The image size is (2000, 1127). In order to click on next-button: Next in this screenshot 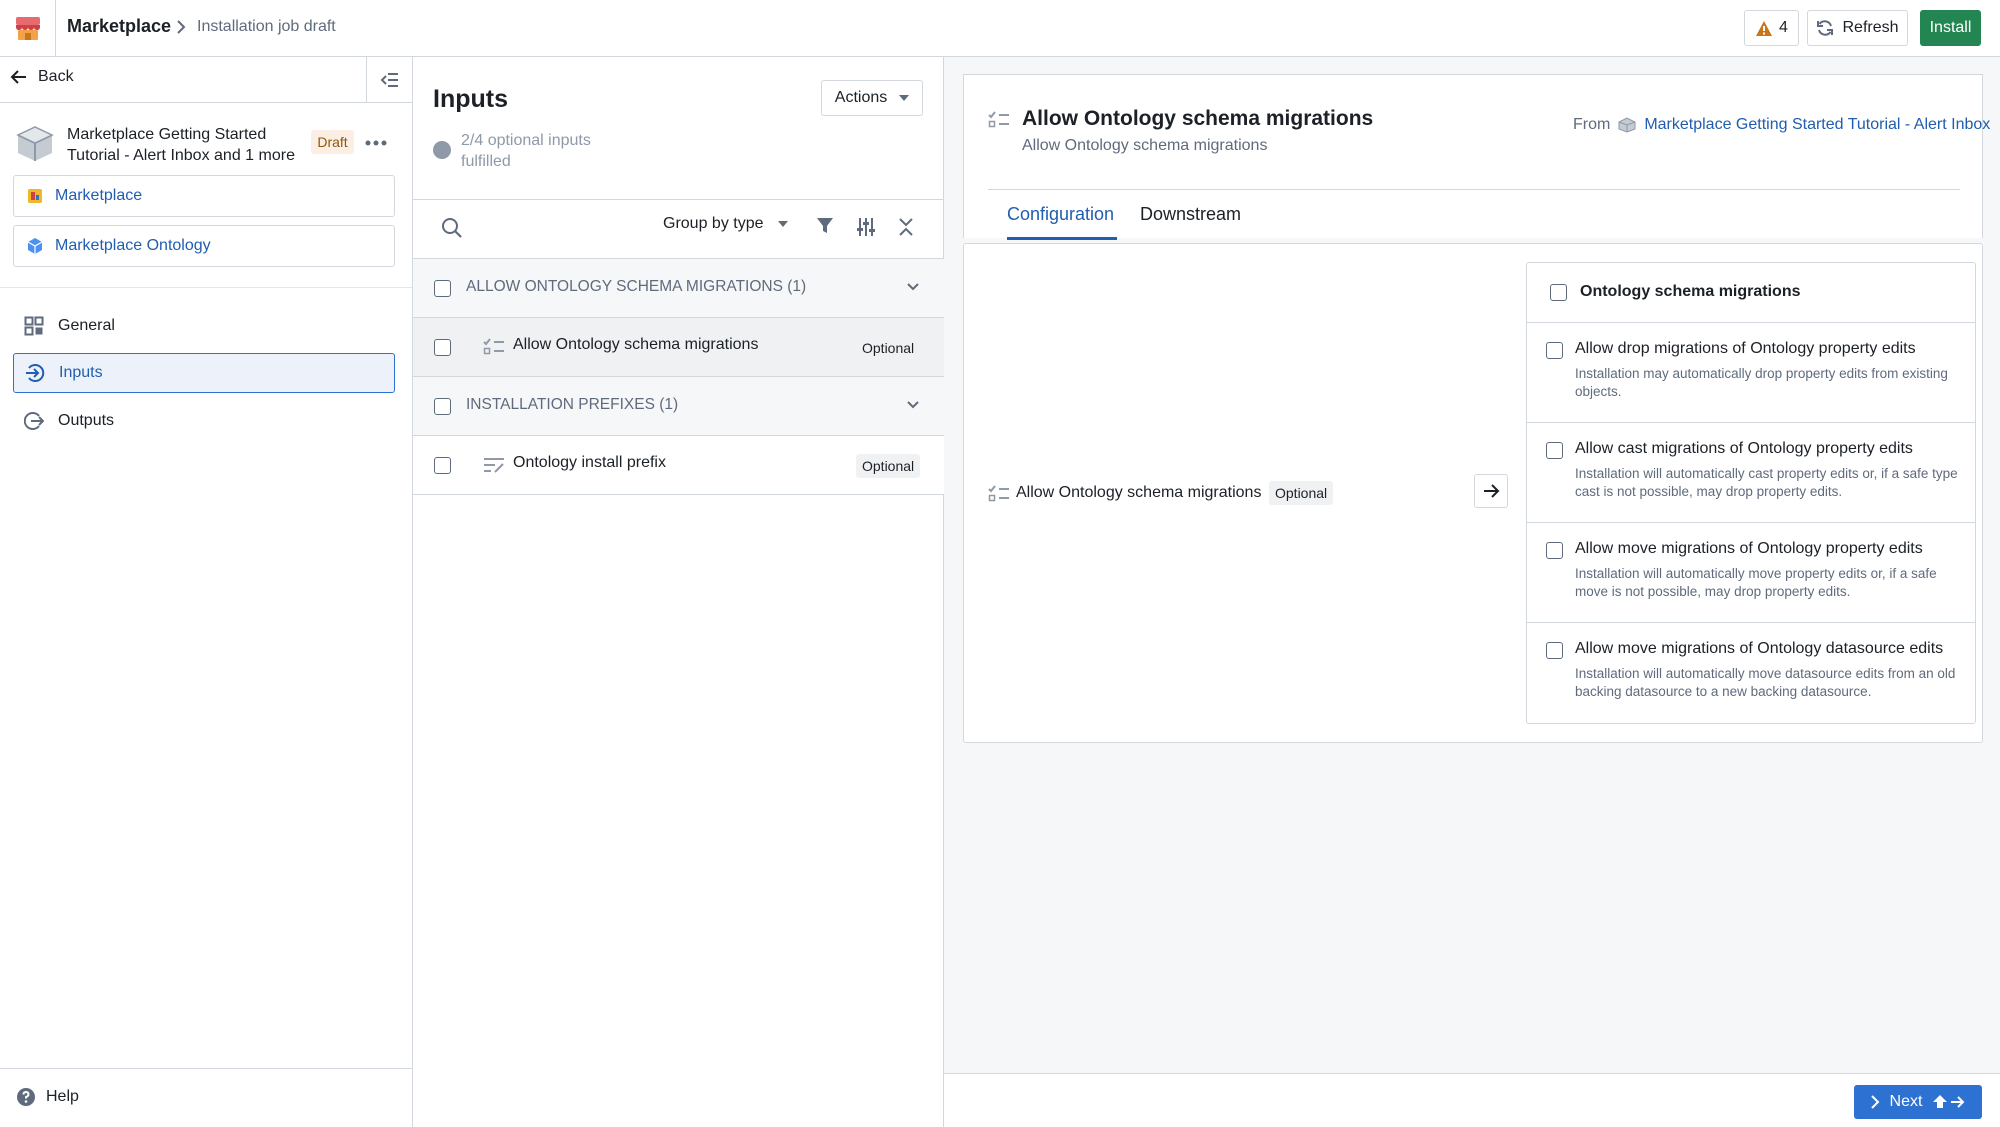, I will do `click(1918, 1102)`.